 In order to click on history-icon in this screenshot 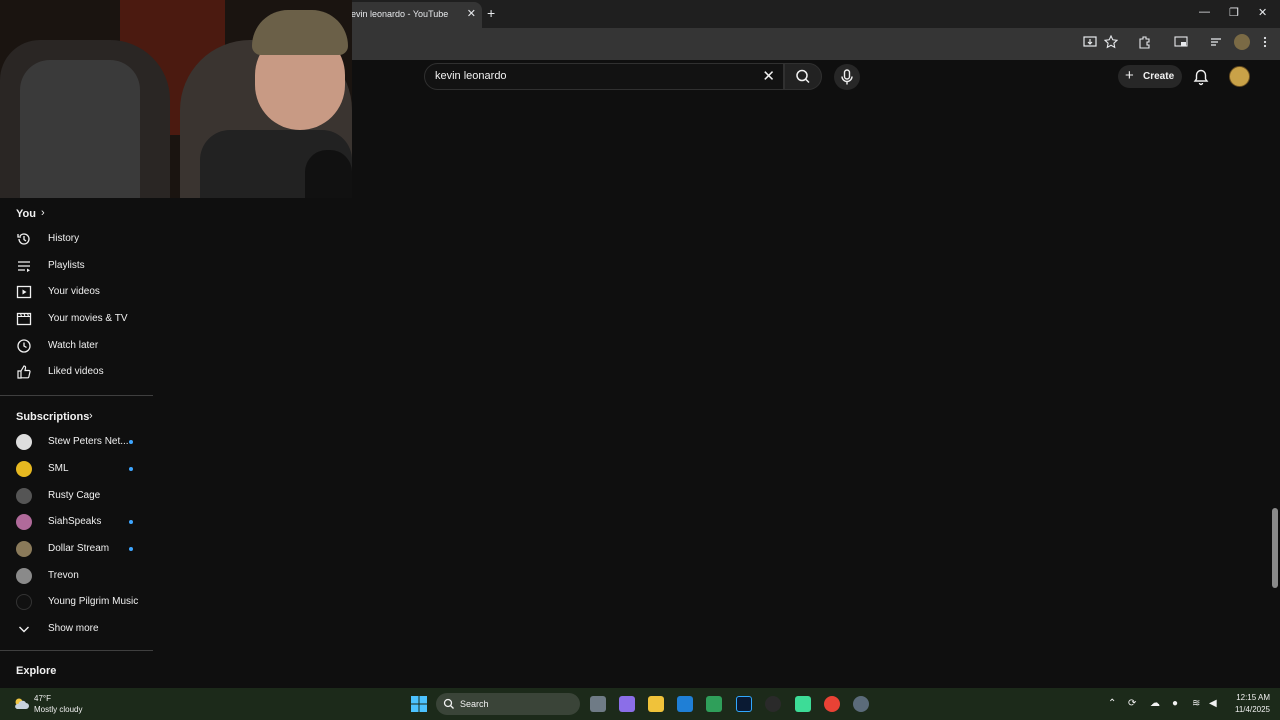, I will do `click(24, 239)`.